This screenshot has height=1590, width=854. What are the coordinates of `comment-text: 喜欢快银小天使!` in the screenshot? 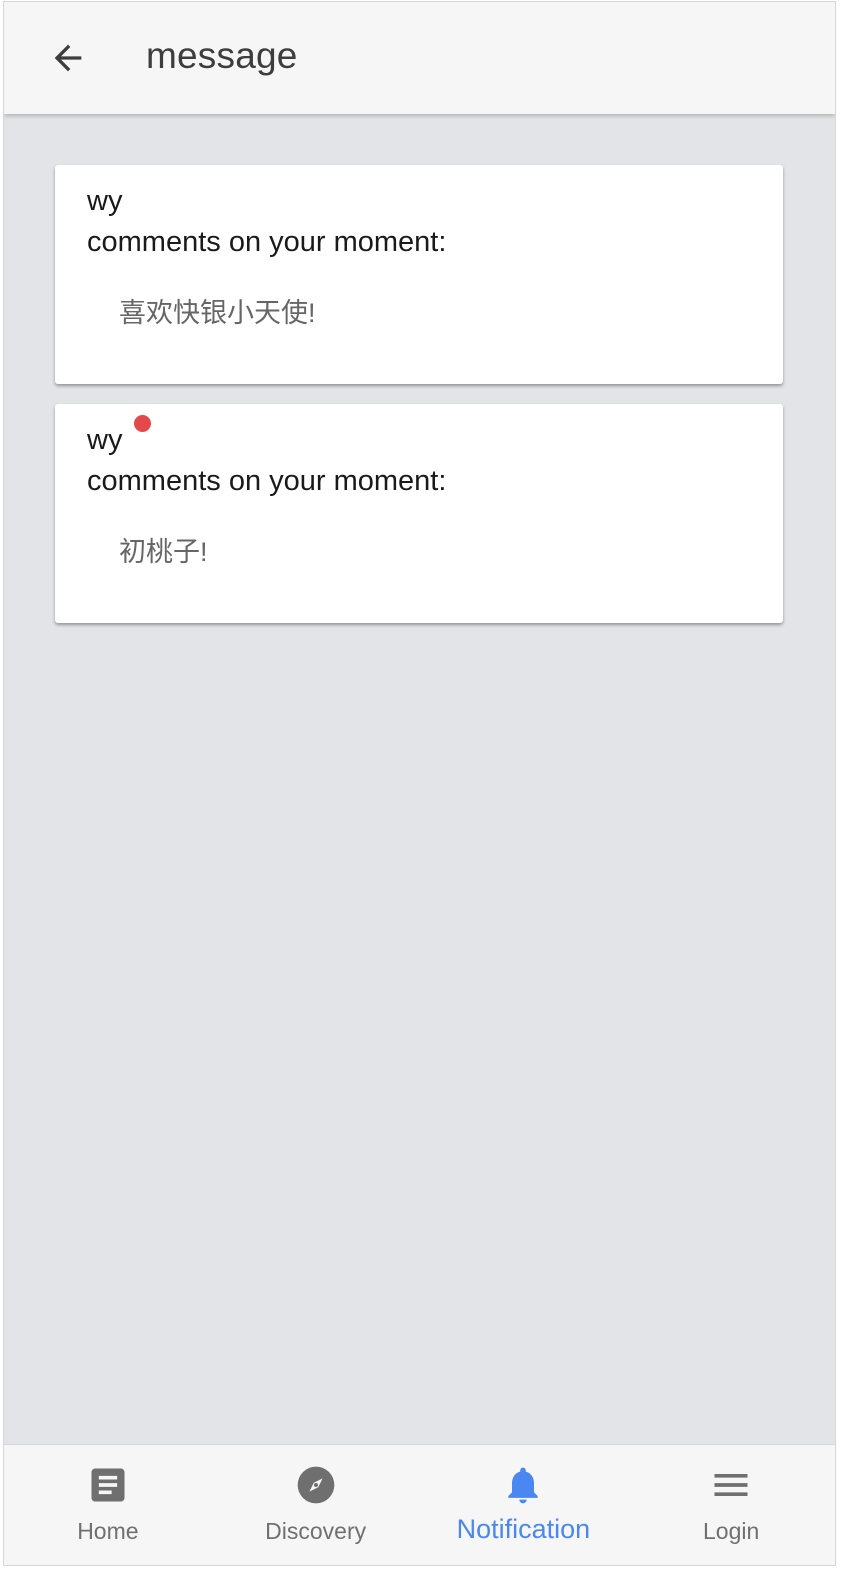 It's located at (217, 313).